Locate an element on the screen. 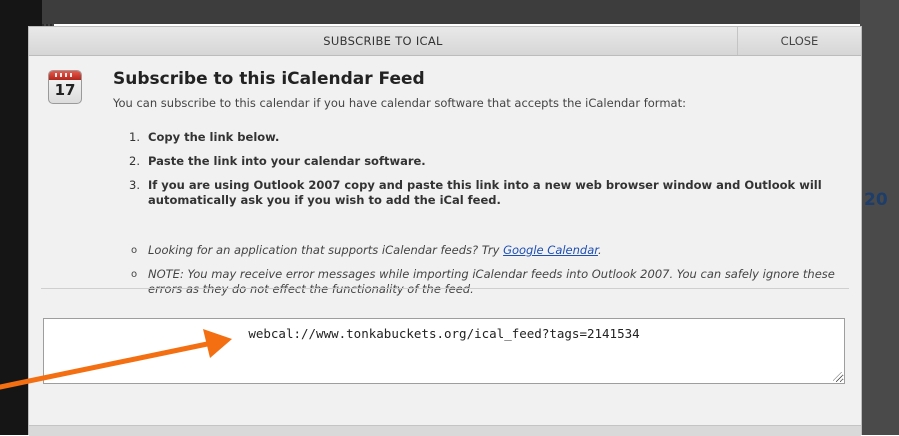 Image resolution: width=899 pixels, height=436 pixels. google-calendar-link: Google Calendar is located at coordinates (550, 250).